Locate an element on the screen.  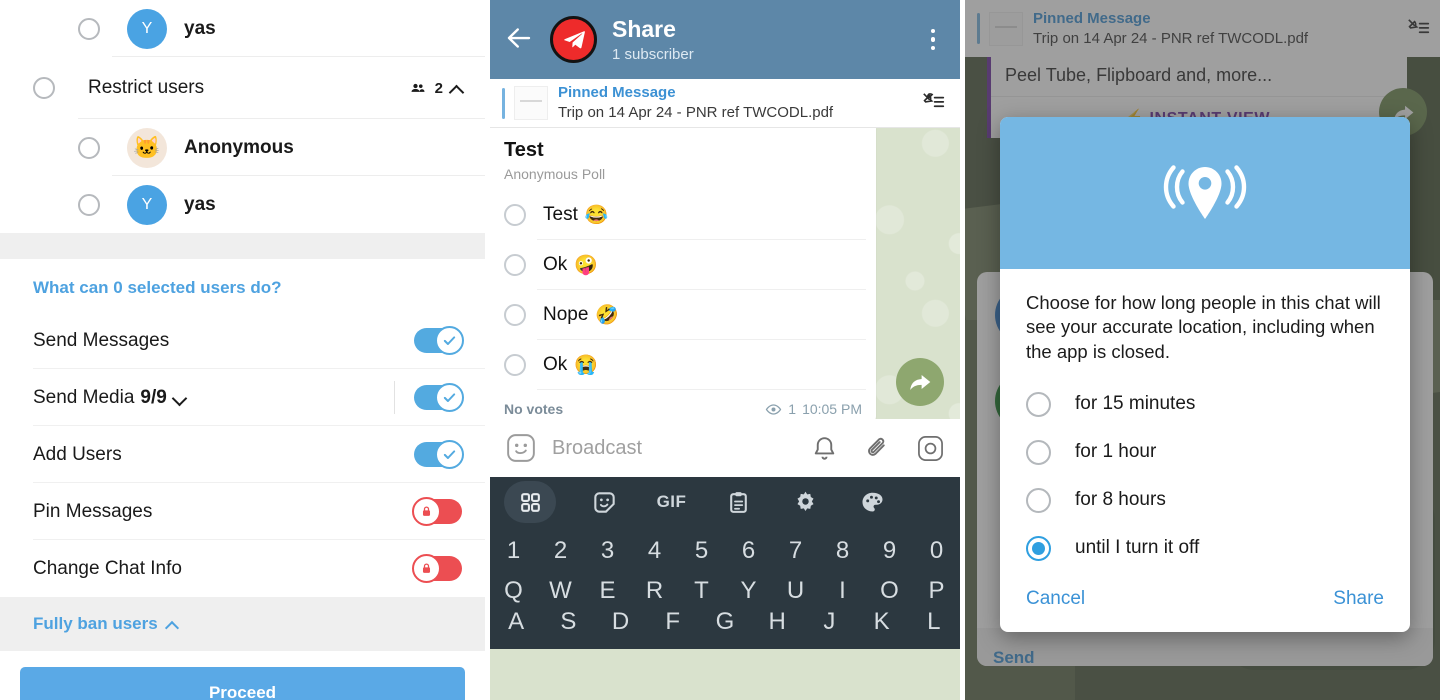
key-w: W is located at coordinates (560, 591).